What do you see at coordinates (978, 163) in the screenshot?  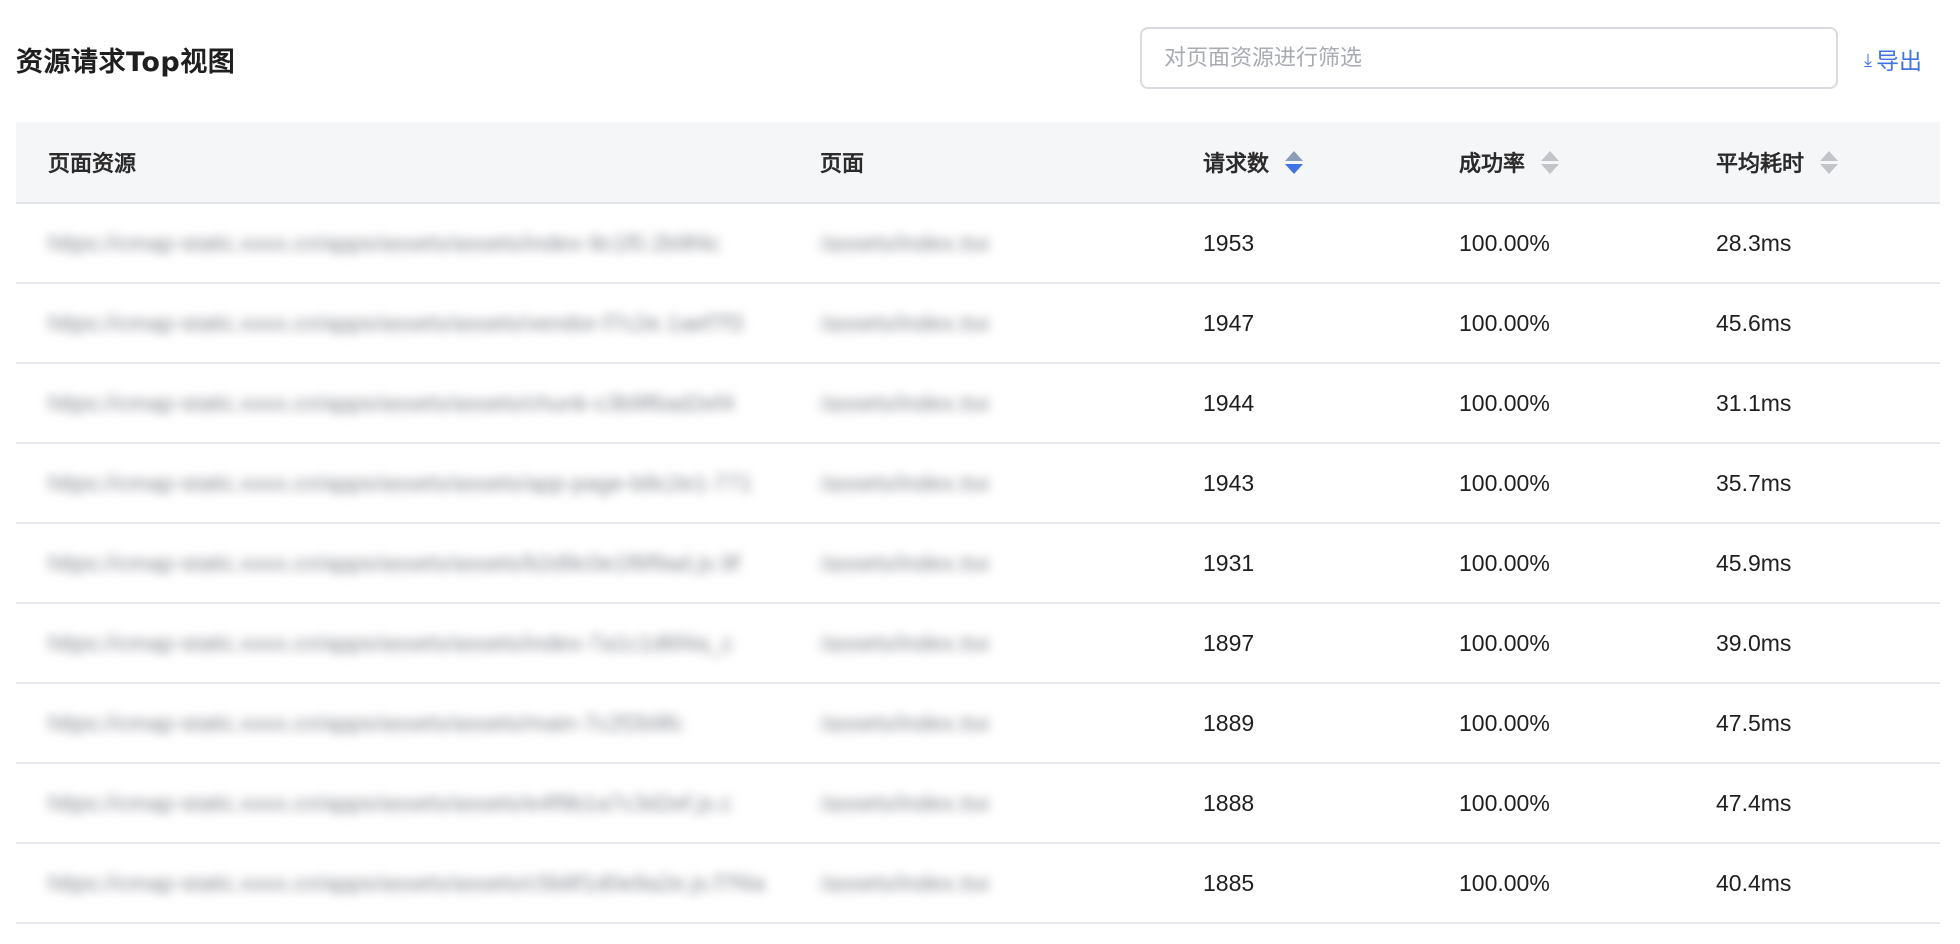 I see `table-header: 页面资源 页面 请求数 成功率 平均耗时` at bounding box center [978, 163].